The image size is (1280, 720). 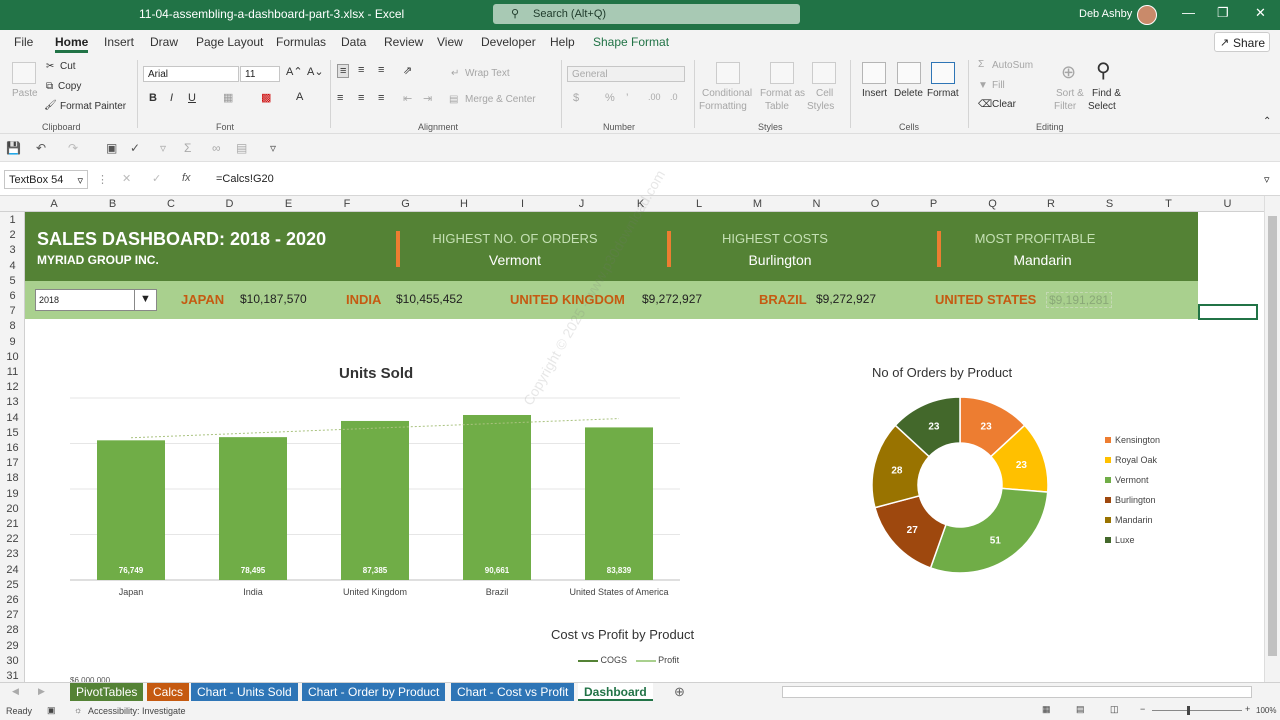 I want to click on column-header: P, so click(x=933, y=204).